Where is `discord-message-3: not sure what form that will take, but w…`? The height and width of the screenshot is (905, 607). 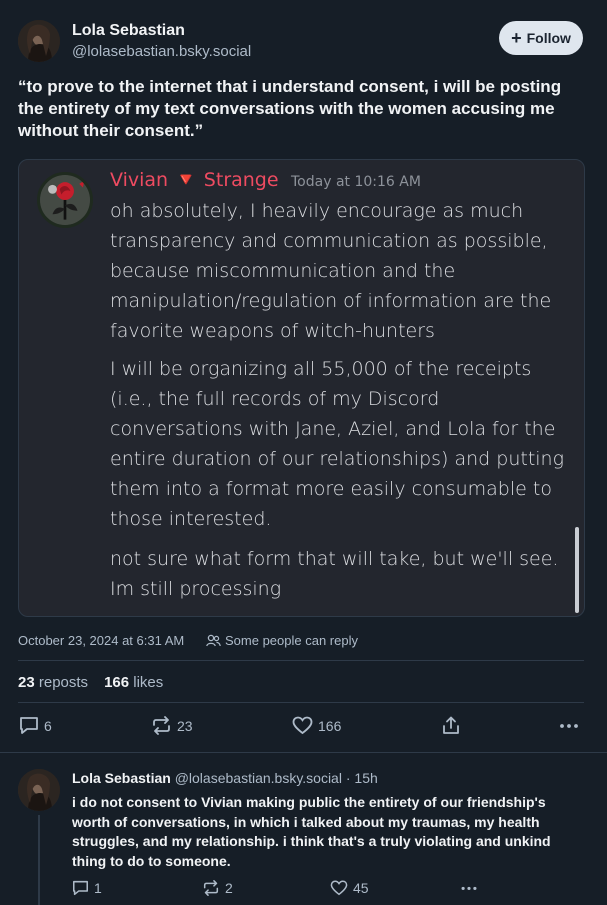
discord-message-3: not sure what form that will take, but w… is located at coordinates (334, 574).